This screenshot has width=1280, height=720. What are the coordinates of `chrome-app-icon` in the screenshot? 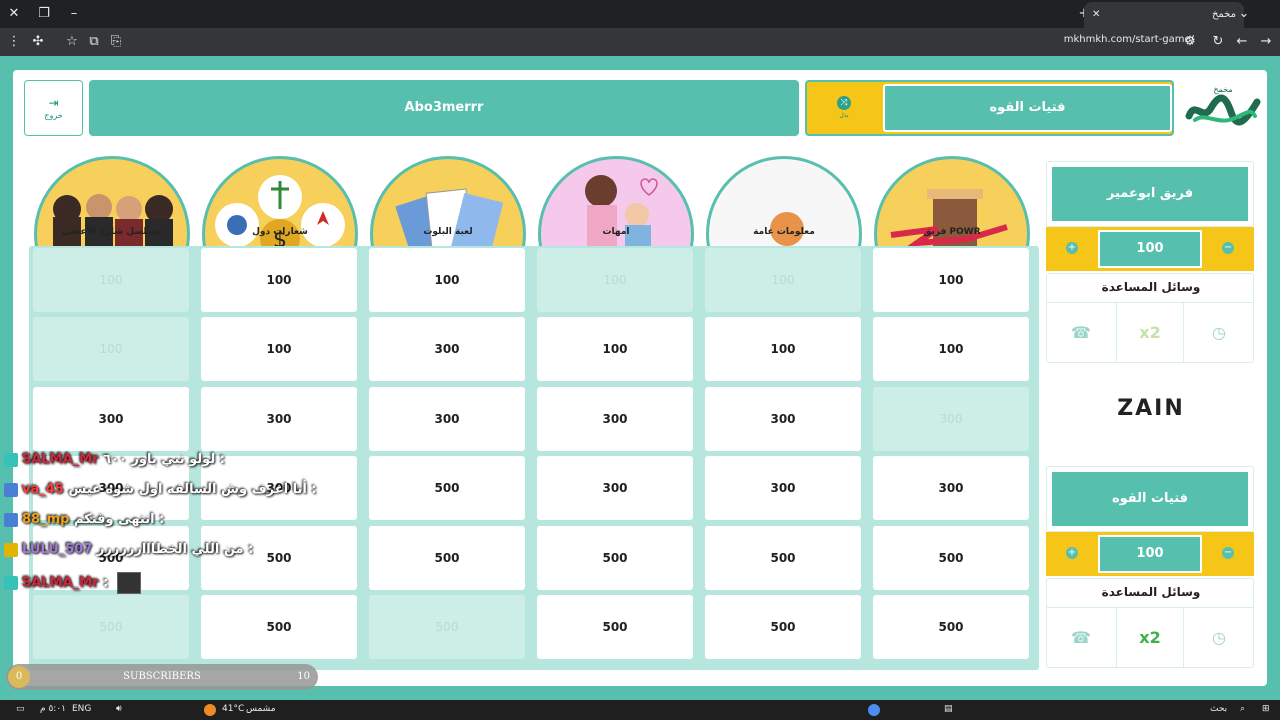 It's located at (874, 710).